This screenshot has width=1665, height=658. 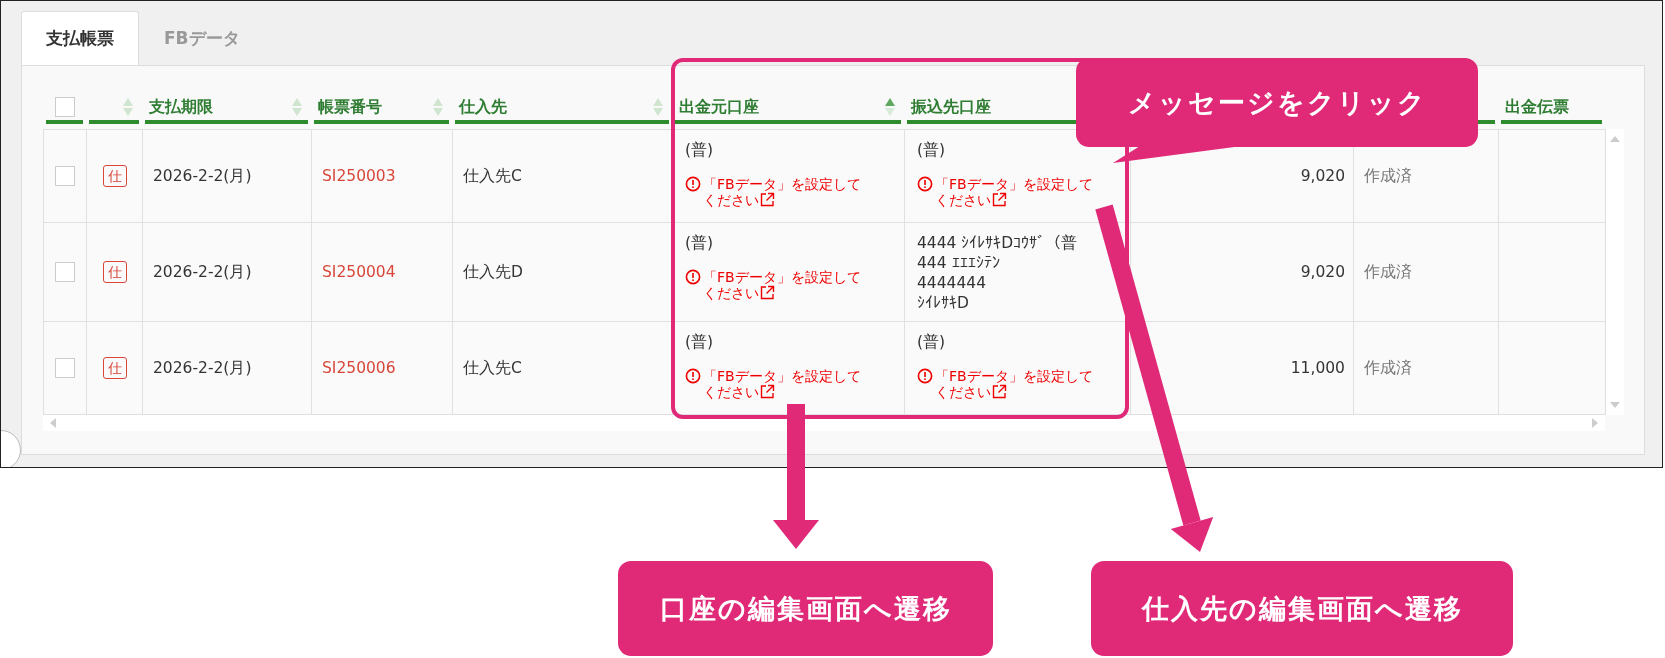 What do you see at coordinates (943, 303) in the screenshot?
I see `account-text: ｼｲﾚｻｷD` at bounding box center [943, 303].